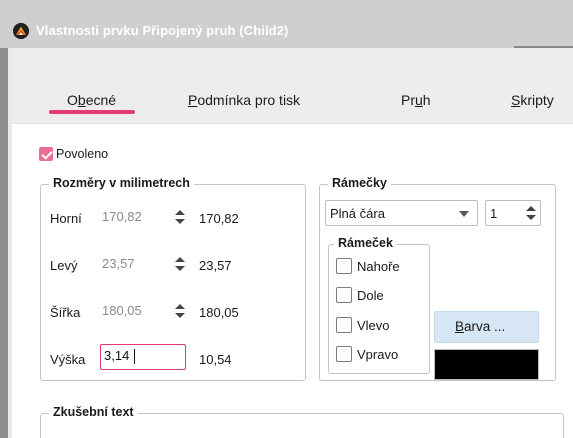 The image size is (573, 438). Describe the element at coordinates (370, 295) in the screenshot. I see `bottom-border-label: Dole` at that location.